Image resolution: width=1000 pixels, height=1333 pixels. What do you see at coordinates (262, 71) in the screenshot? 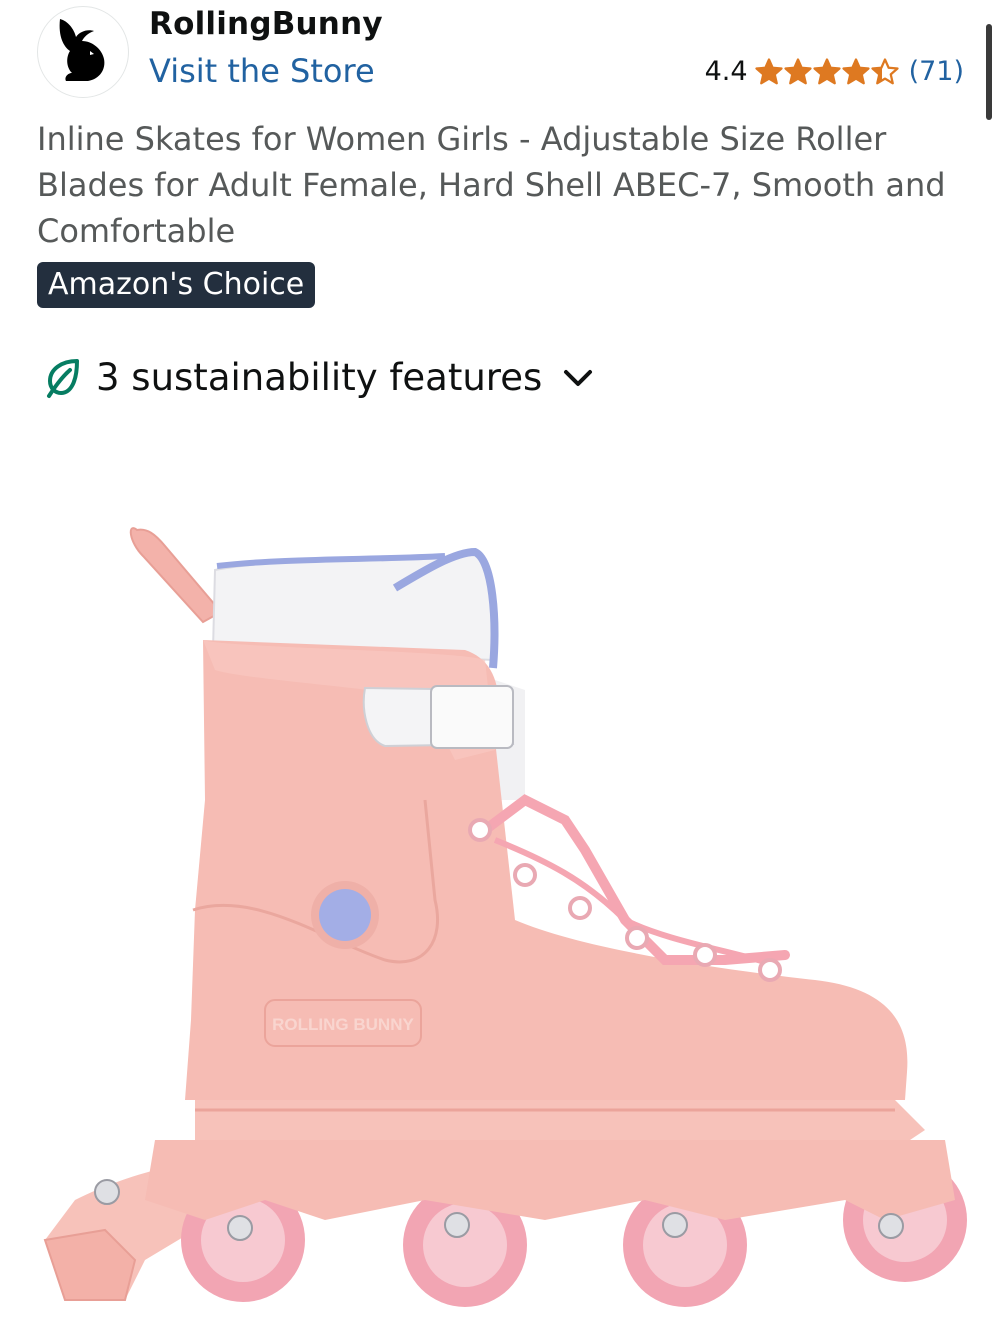
I see `visit-store-link: Visit the Store` at bounding box center [262, 71].